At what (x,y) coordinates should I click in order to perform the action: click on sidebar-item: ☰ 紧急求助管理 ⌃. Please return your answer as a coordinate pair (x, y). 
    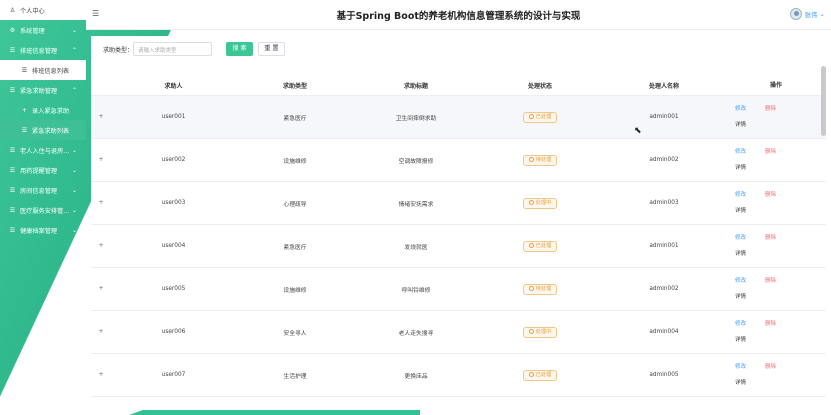
    Looking at the image, I should click on (43, 90).